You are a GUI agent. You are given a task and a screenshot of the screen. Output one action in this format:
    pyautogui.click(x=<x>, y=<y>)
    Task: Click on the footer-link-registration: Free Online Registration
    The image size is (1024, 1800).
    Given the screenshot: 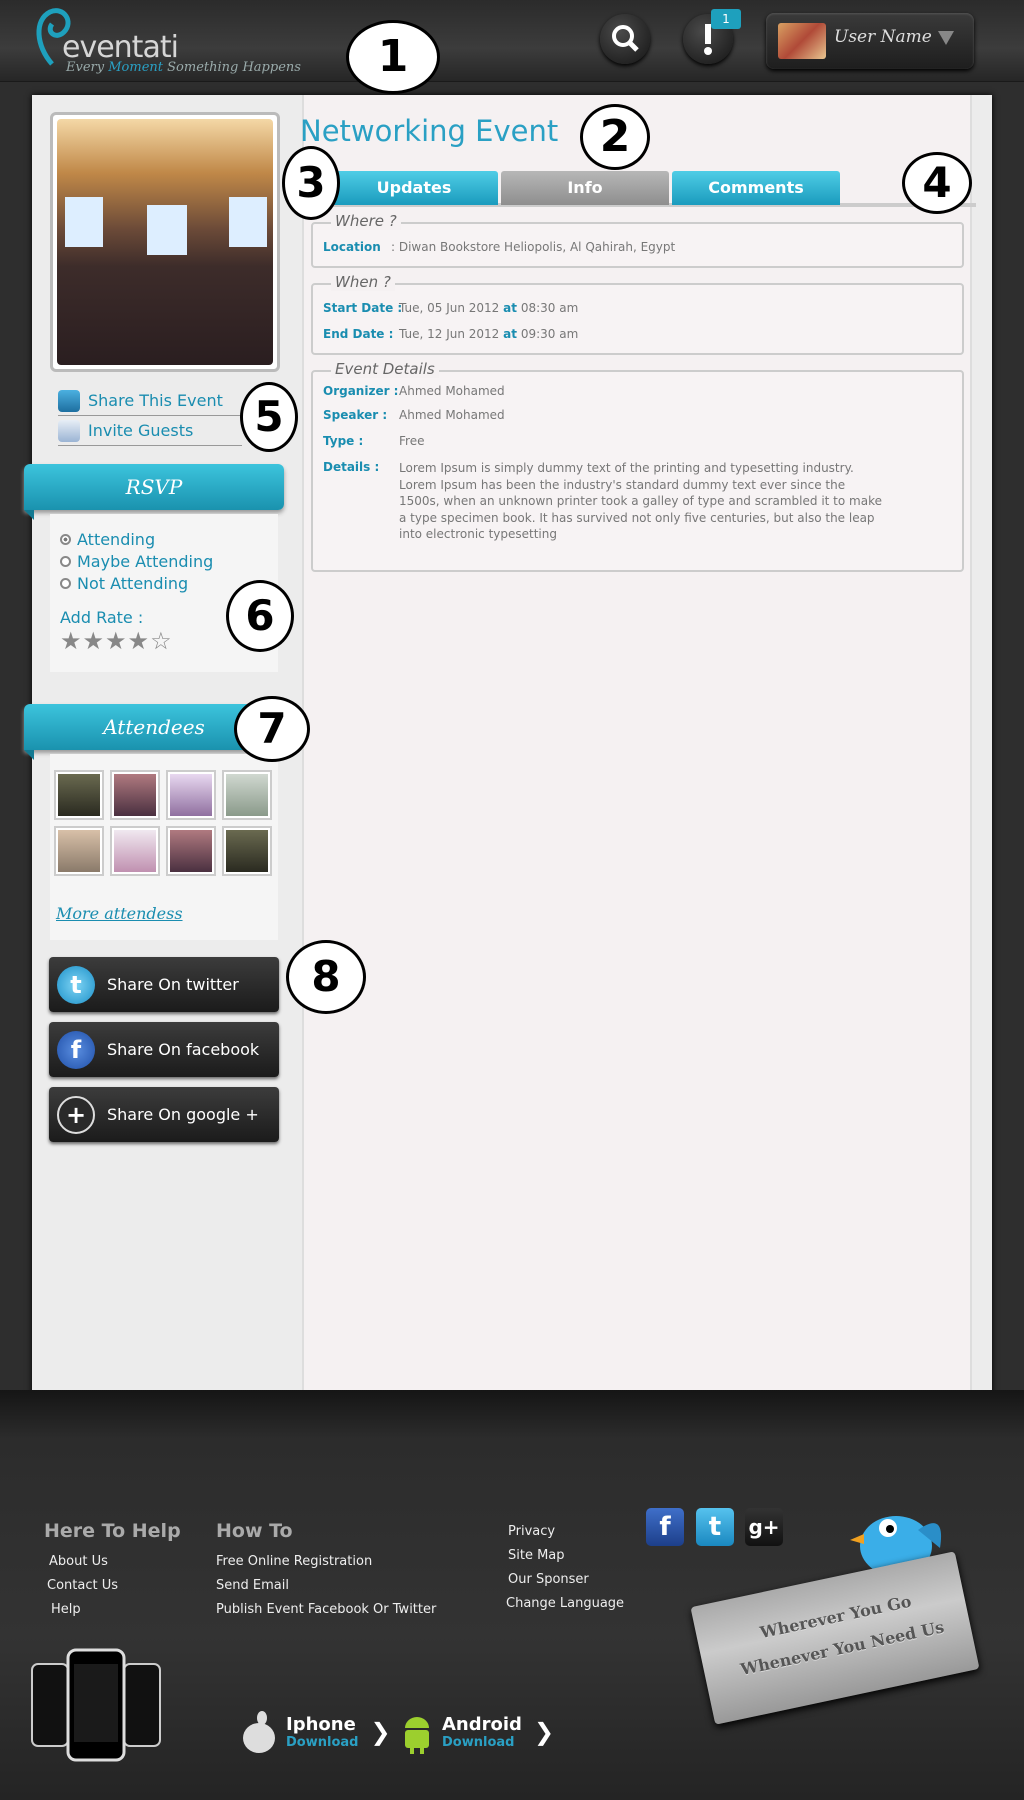 What is the action you would take?
    pyautogui.click(x=326, y=1561)
    